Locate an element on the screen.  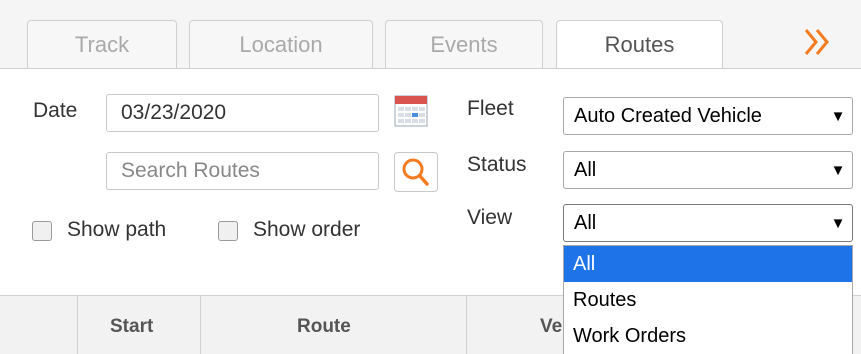
search-routes-placeholder: Search Routes is located at coordinates (190, 170).